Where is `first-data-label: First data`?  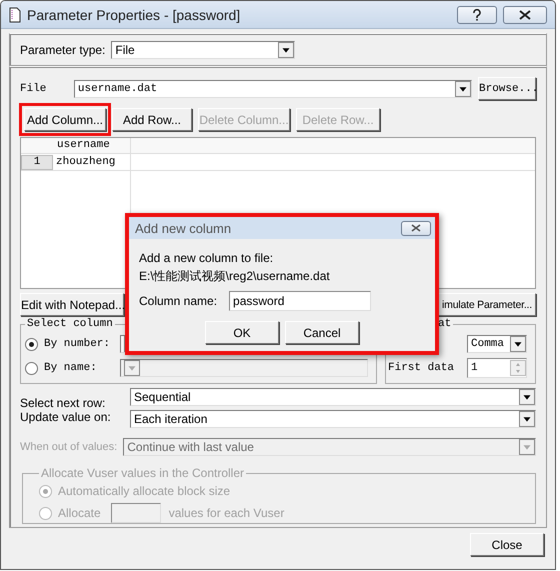
first-data-label: First data is located at coordinates (421, 368).